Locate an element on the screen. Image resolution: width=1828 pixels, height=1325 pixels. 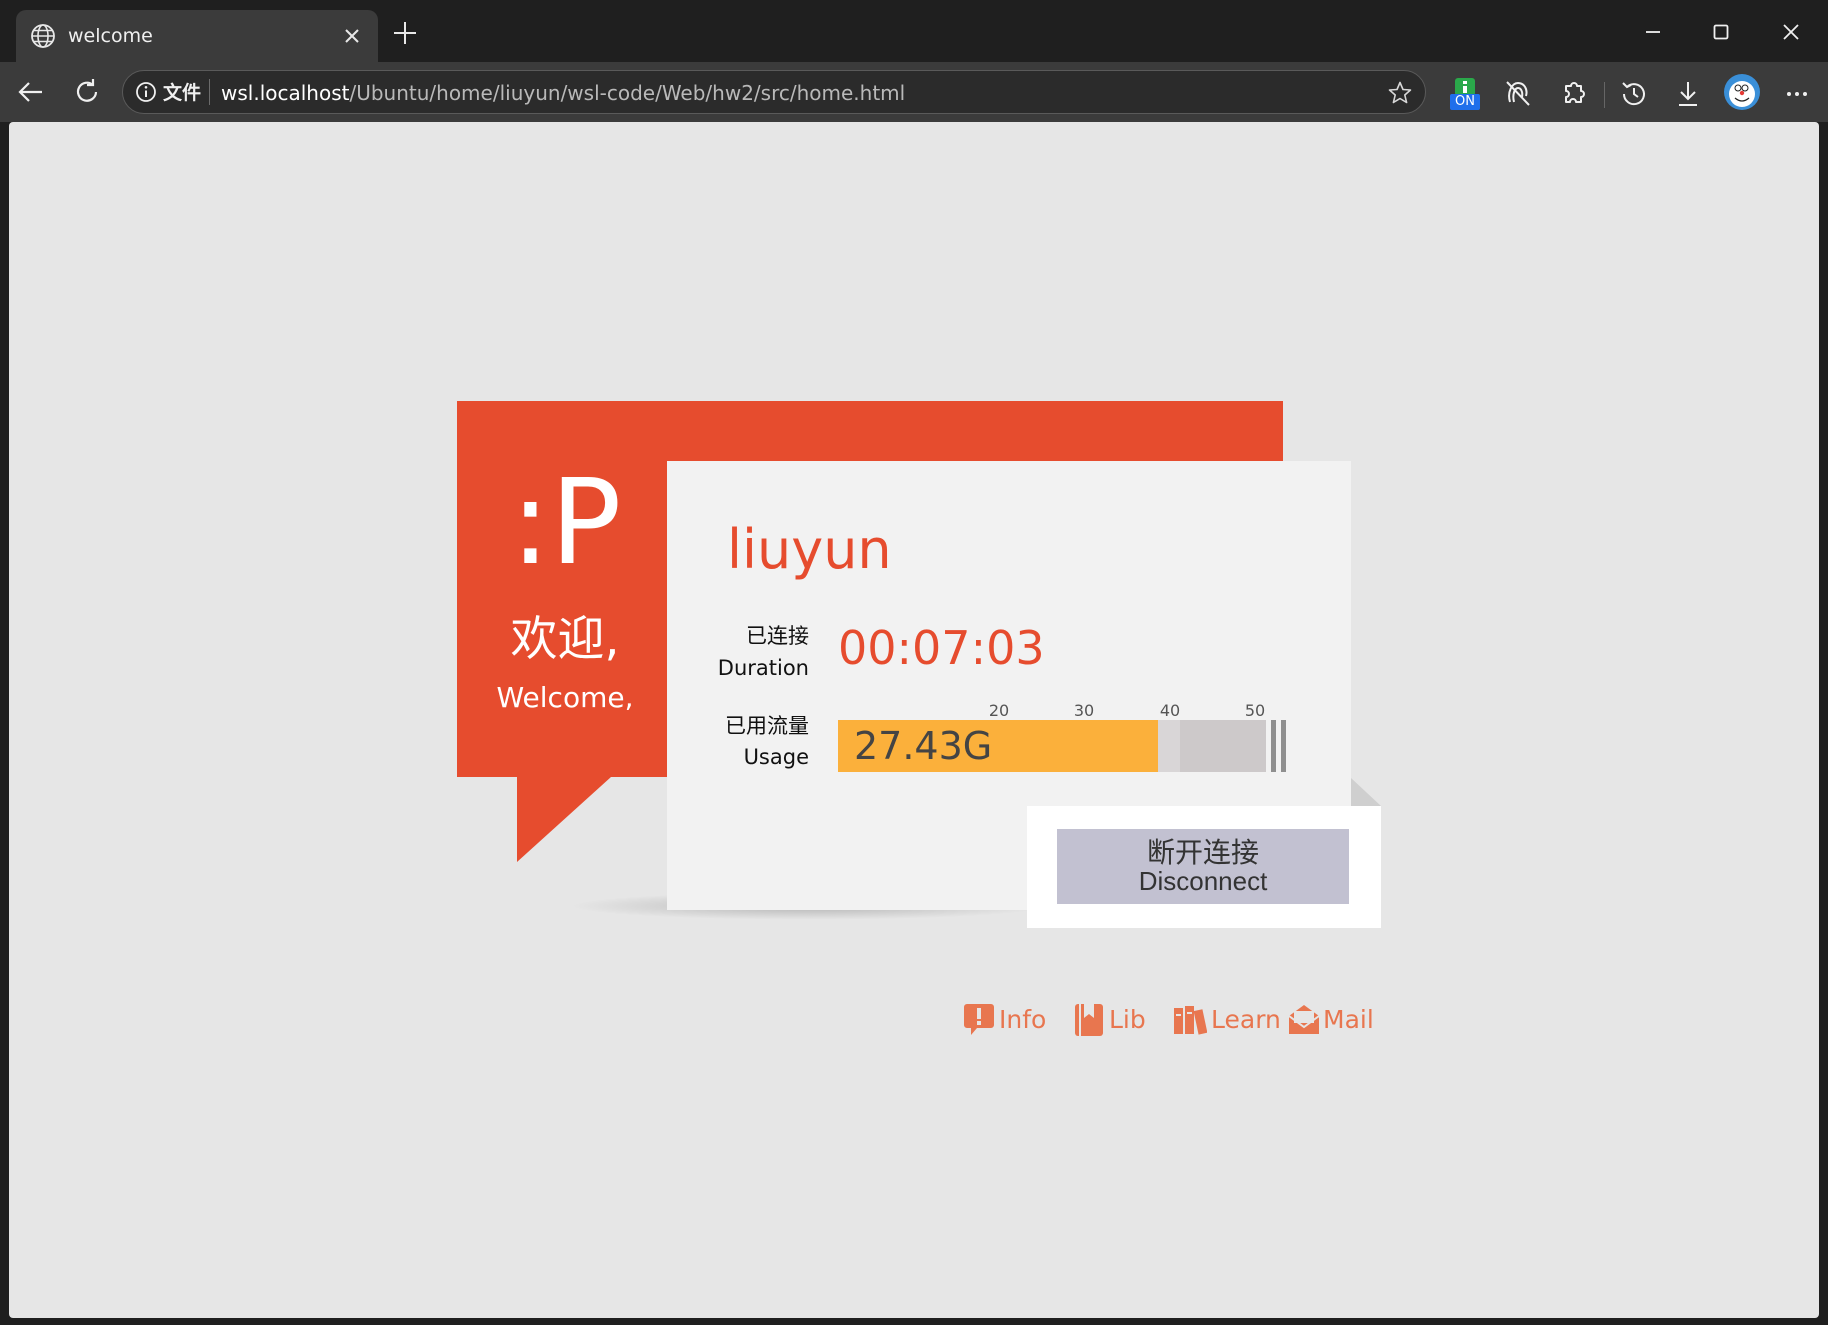
disconnect-button: 断开连接 Disconnect is located at coordinates (1203, 866).